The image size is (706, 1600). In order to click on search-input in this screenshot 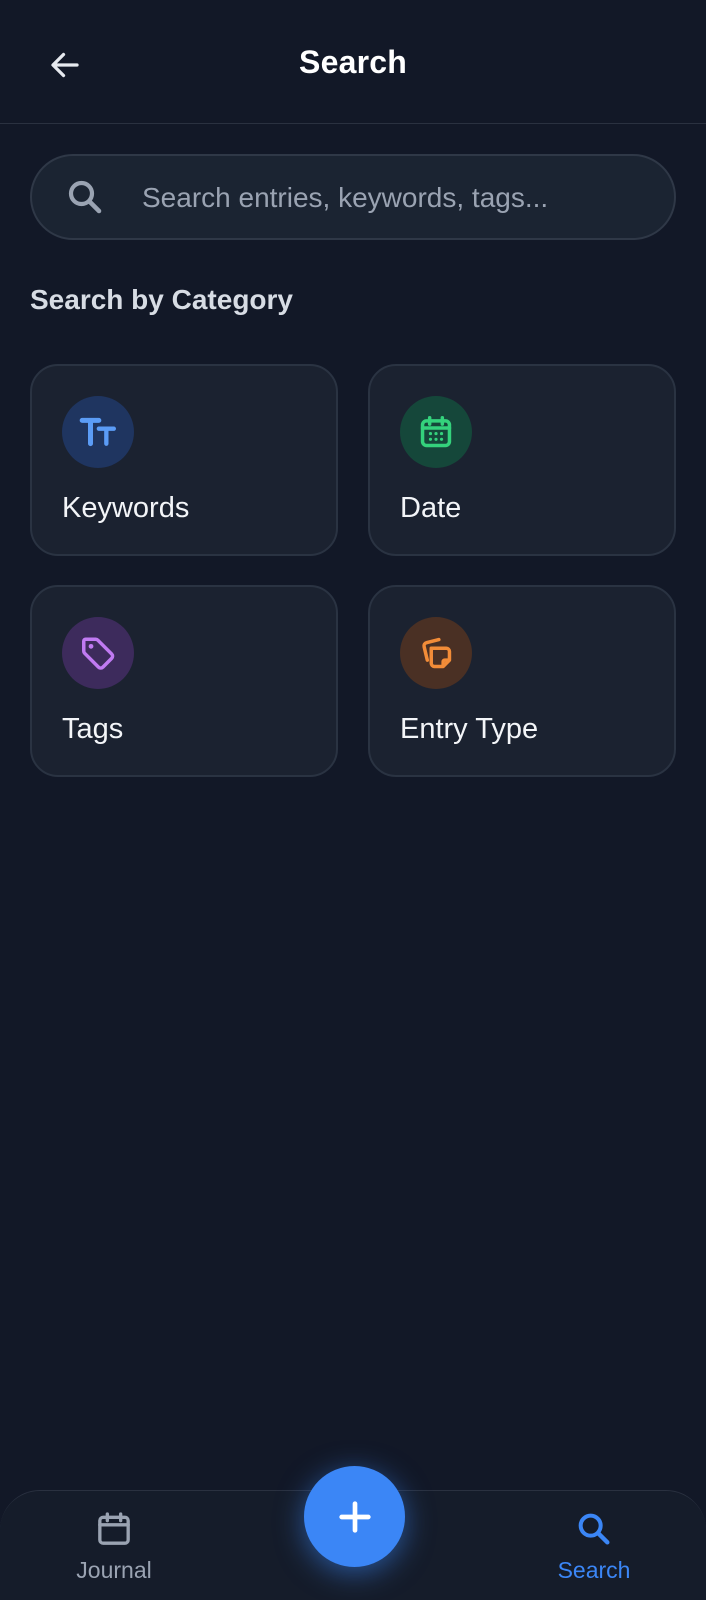, I will do `click(392, 198)`.